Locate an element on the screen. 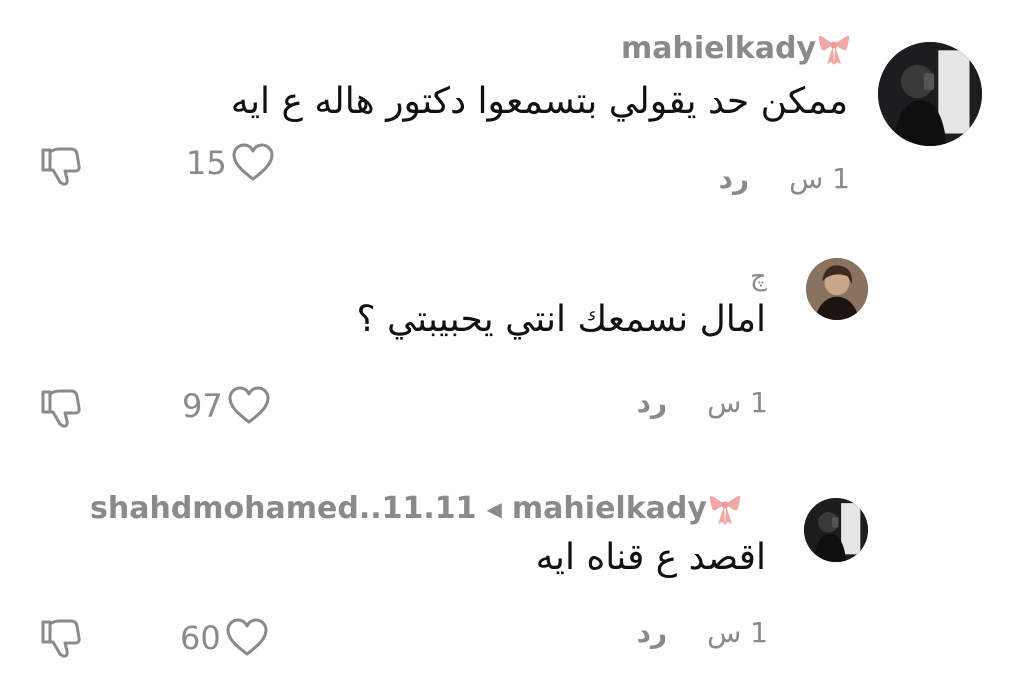 The image size is (1020, 678). reply-header: shahdmohamed..11.11 ◀ mahielkady is located at coordinates (415, 509).